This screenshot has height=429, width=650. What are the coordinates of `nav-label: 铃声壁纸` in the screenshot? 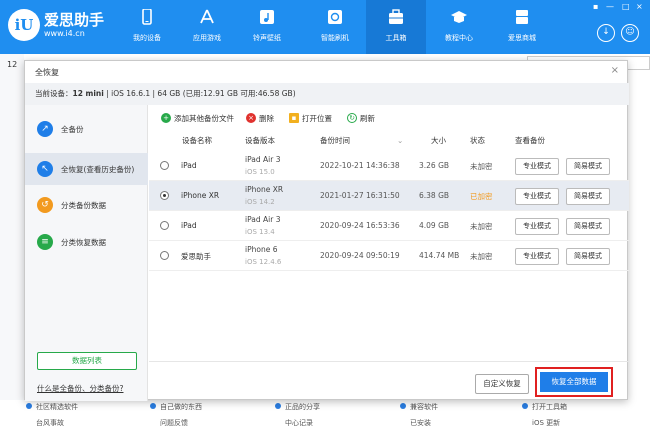 It's located at (267, 38).